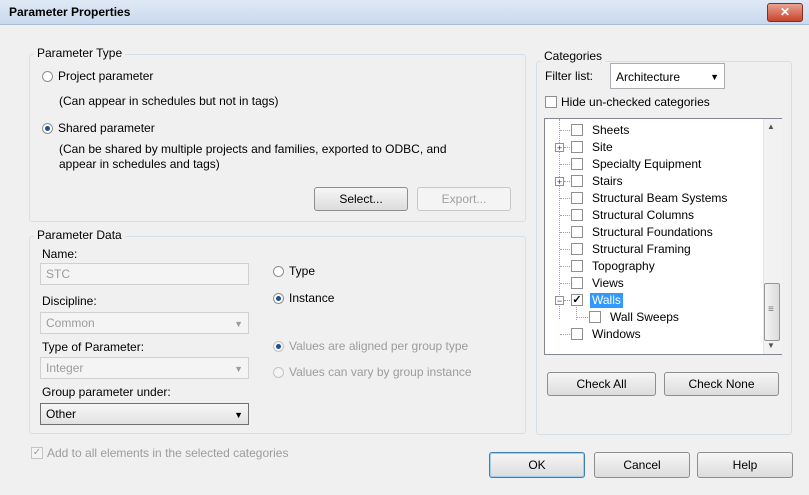  Describe the element at coordinates (601, 384) in the screenshot. I see `check-all-button: Check All` at that location.